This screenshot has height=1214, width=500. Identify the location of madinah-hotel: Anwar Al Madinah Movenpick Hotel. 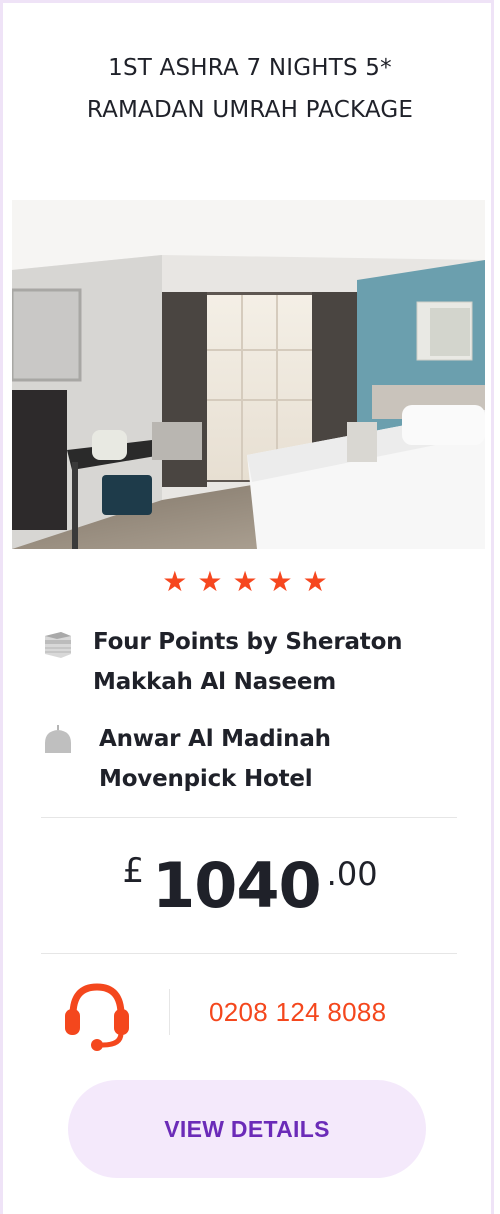
(245, 759).